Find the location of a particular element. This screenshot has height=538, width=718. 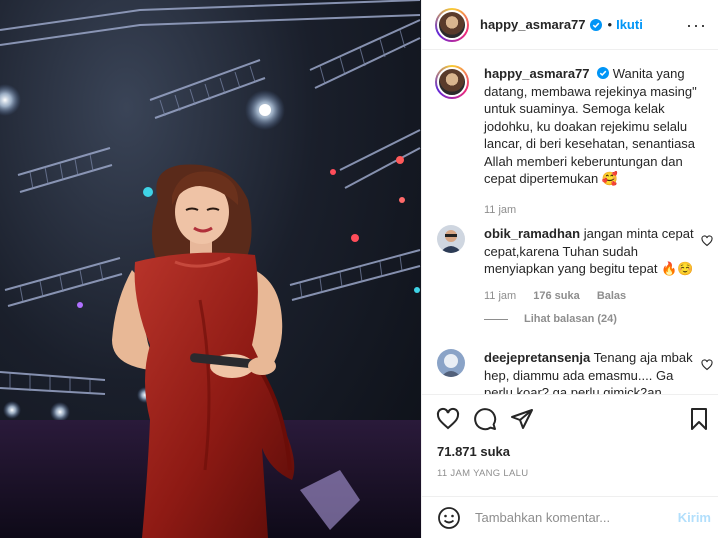

header-avatar is located at coordinates (452, 24).